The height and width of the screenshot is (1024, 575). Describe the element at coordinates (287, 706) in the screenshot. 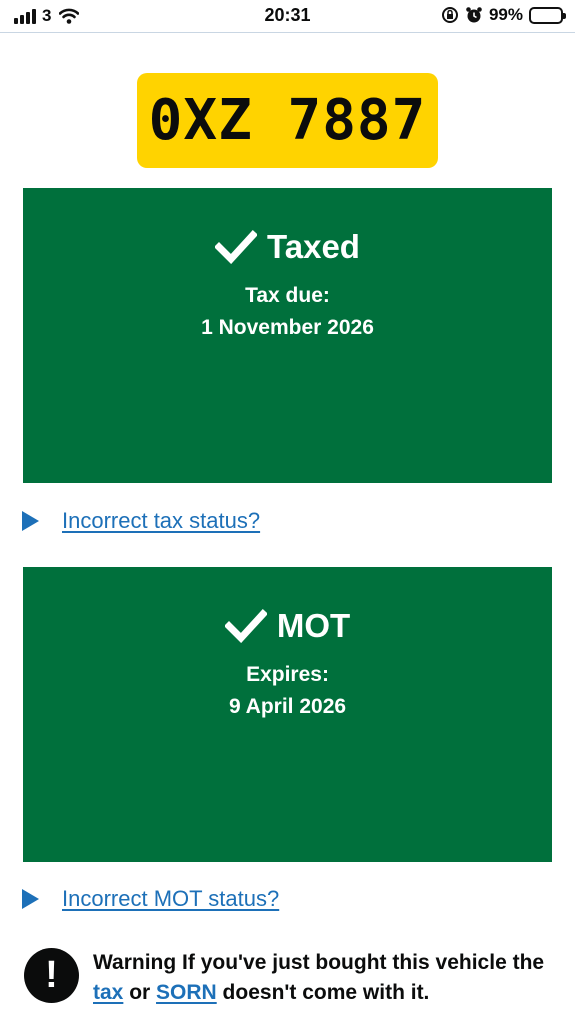

I see `mot-expiry-date: 9 April 2026` at that location.